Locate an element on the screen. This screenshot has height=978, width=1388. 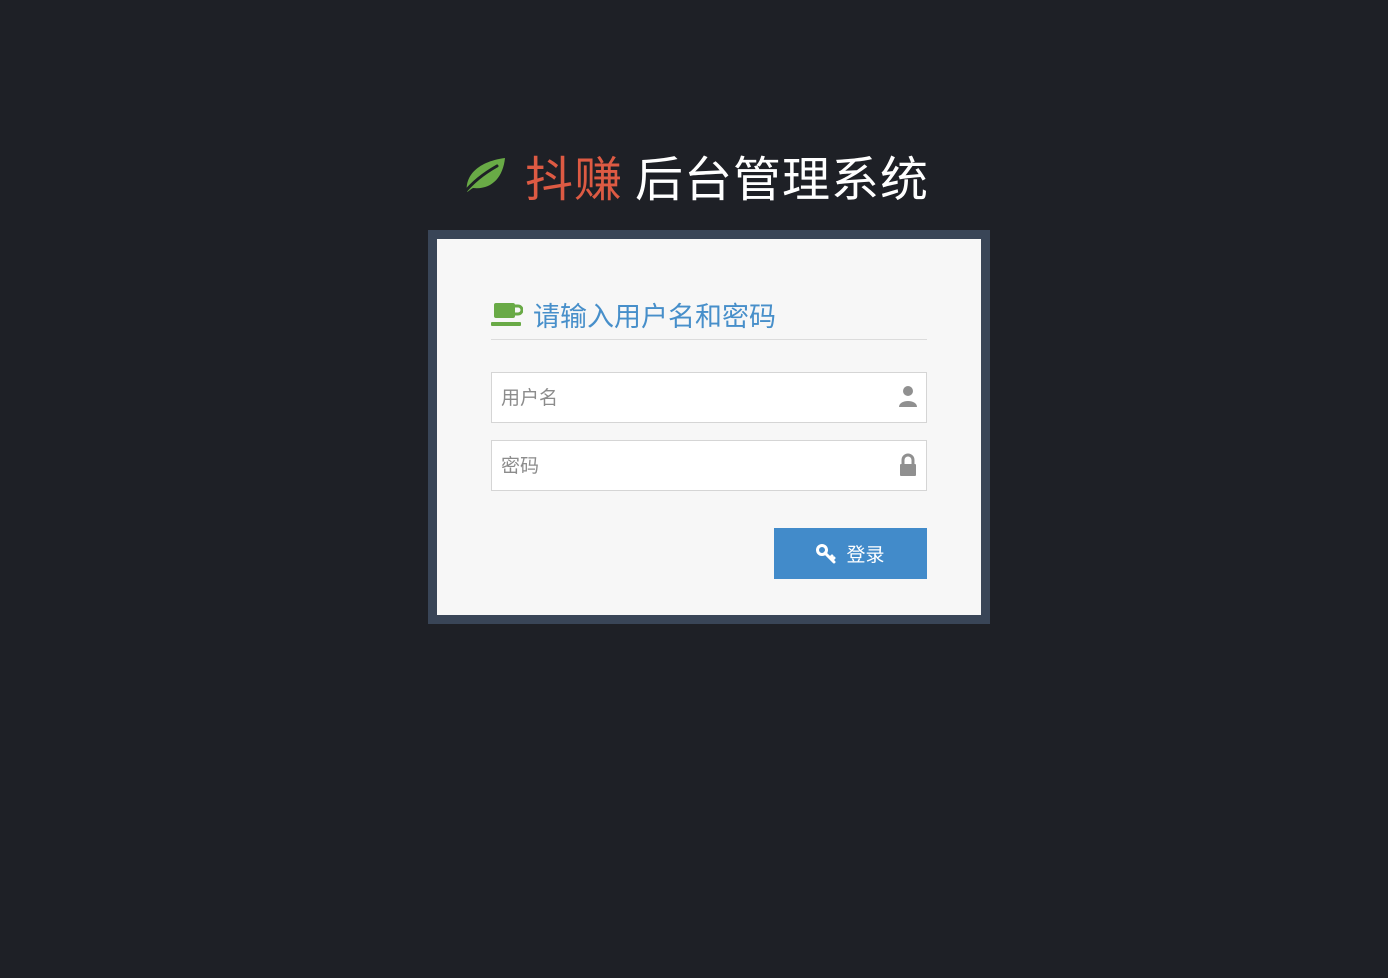
password-field is located at coordinates (709, 465).